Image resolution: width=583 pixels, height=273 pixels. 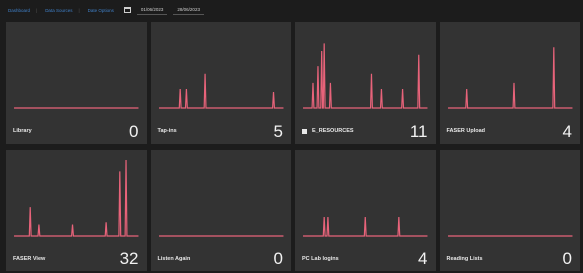 I want to click on card-title: E_RESOURCES, so click(x=328, y=131).